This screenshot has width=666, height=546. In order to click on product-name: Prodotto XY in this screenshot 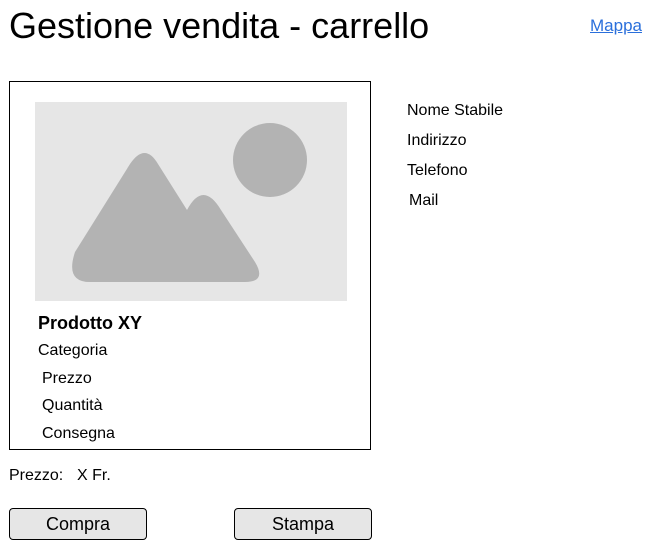, I will do `click(90, 323)`.